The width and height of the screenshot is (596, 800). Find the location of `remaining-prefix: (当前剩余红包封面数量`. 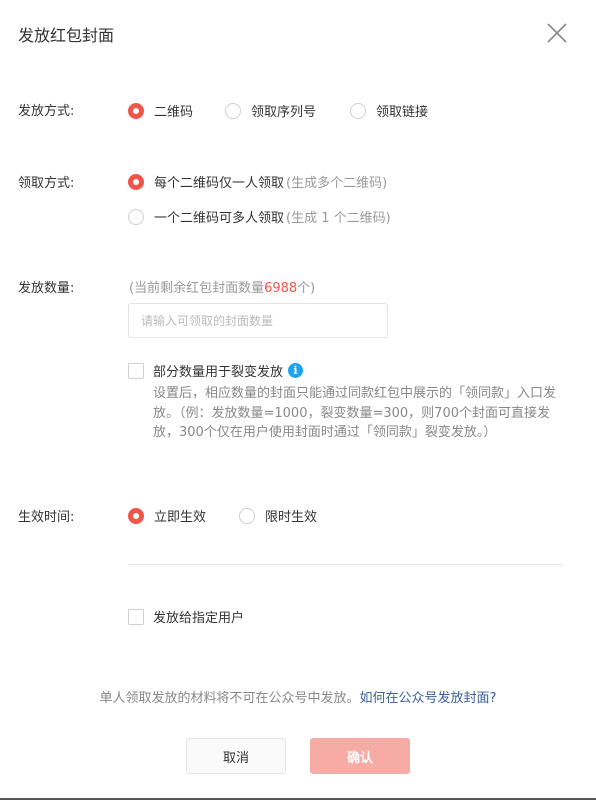

remaining-prefix: (当前剩余红包封面数量 is located at coordinates (197, 288).